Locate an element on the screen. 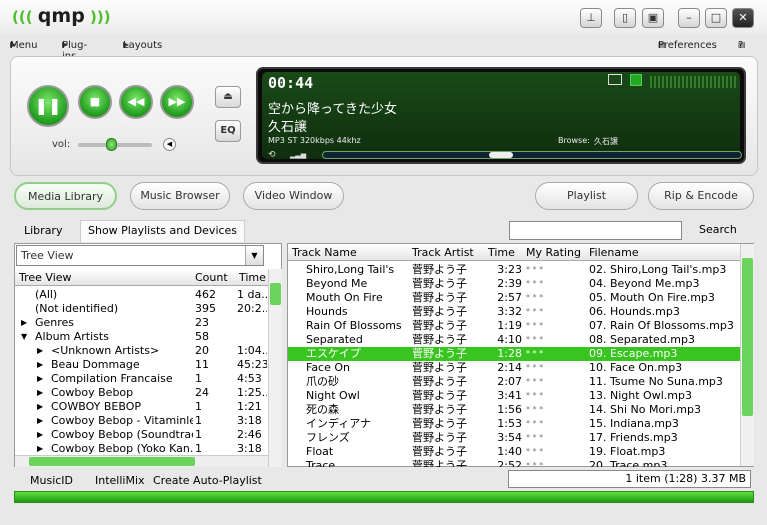 Image resolution: width=767 pixels, height=525 pixels. search-input is located at coordinates (595, 230).